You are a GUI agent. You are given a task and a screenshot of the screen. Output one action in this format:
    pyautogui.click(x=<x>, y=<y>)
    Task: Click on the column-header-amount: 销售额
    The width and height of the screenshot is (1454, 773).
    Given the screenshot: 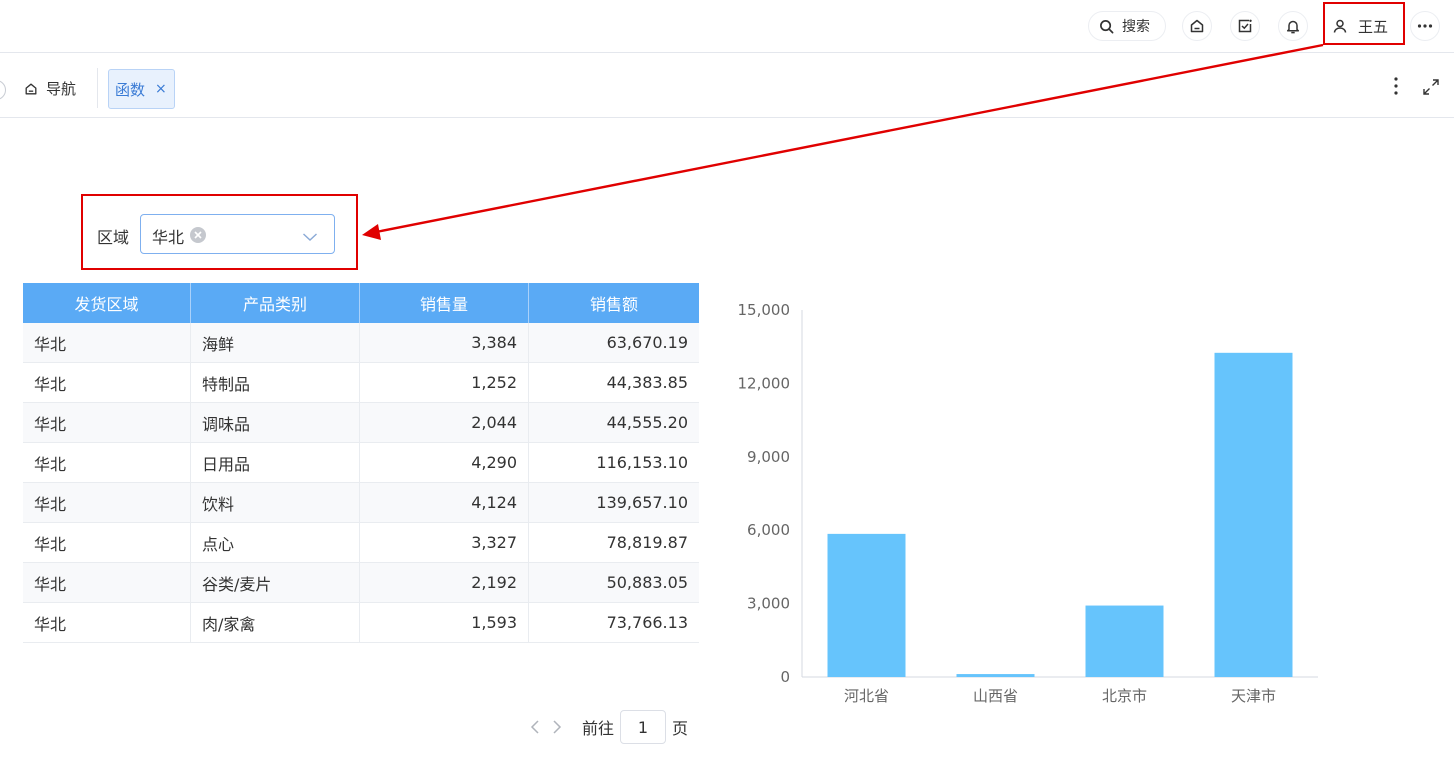 What is the action you would take?
    pyautogui.click(x=614, y=303)
    